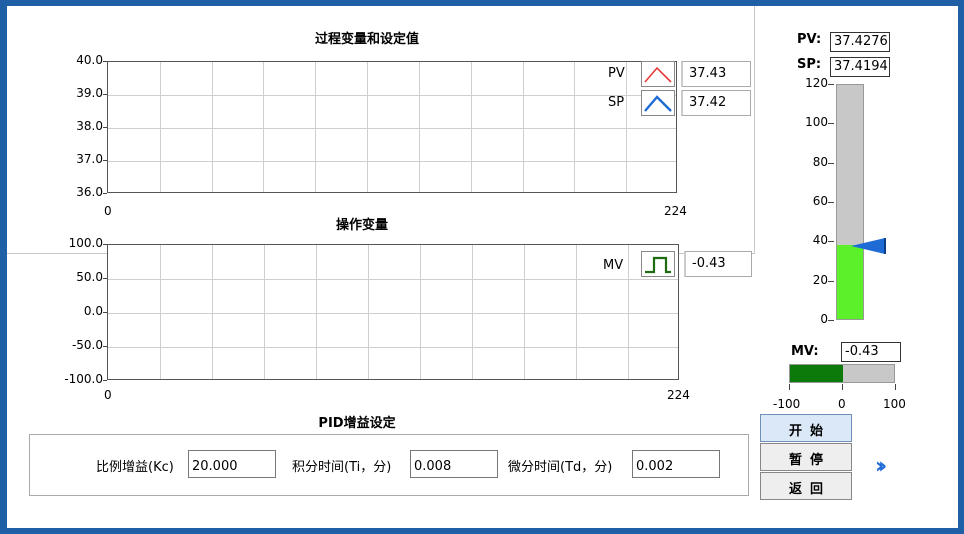 The width and height of the screenshot is (964, 534). I want to click on sp-indicator-value: 37.4194, so click(860, 67).